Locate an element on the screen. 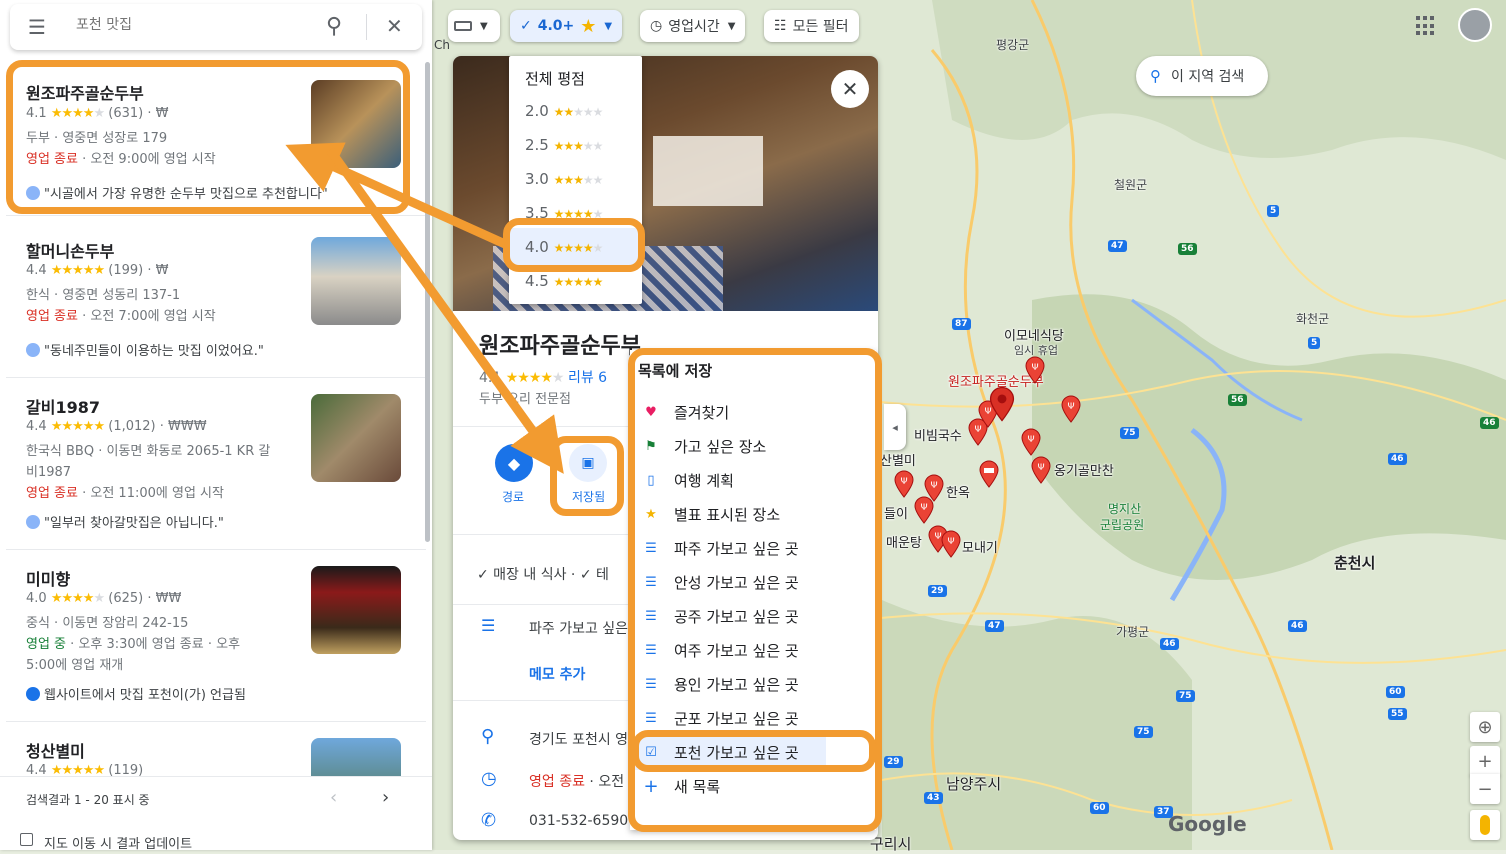 The width and height of the screenshot is (1506, 854). result-rating: 4.4 ★★★★★ (119) is located at coordinates (85, 769).